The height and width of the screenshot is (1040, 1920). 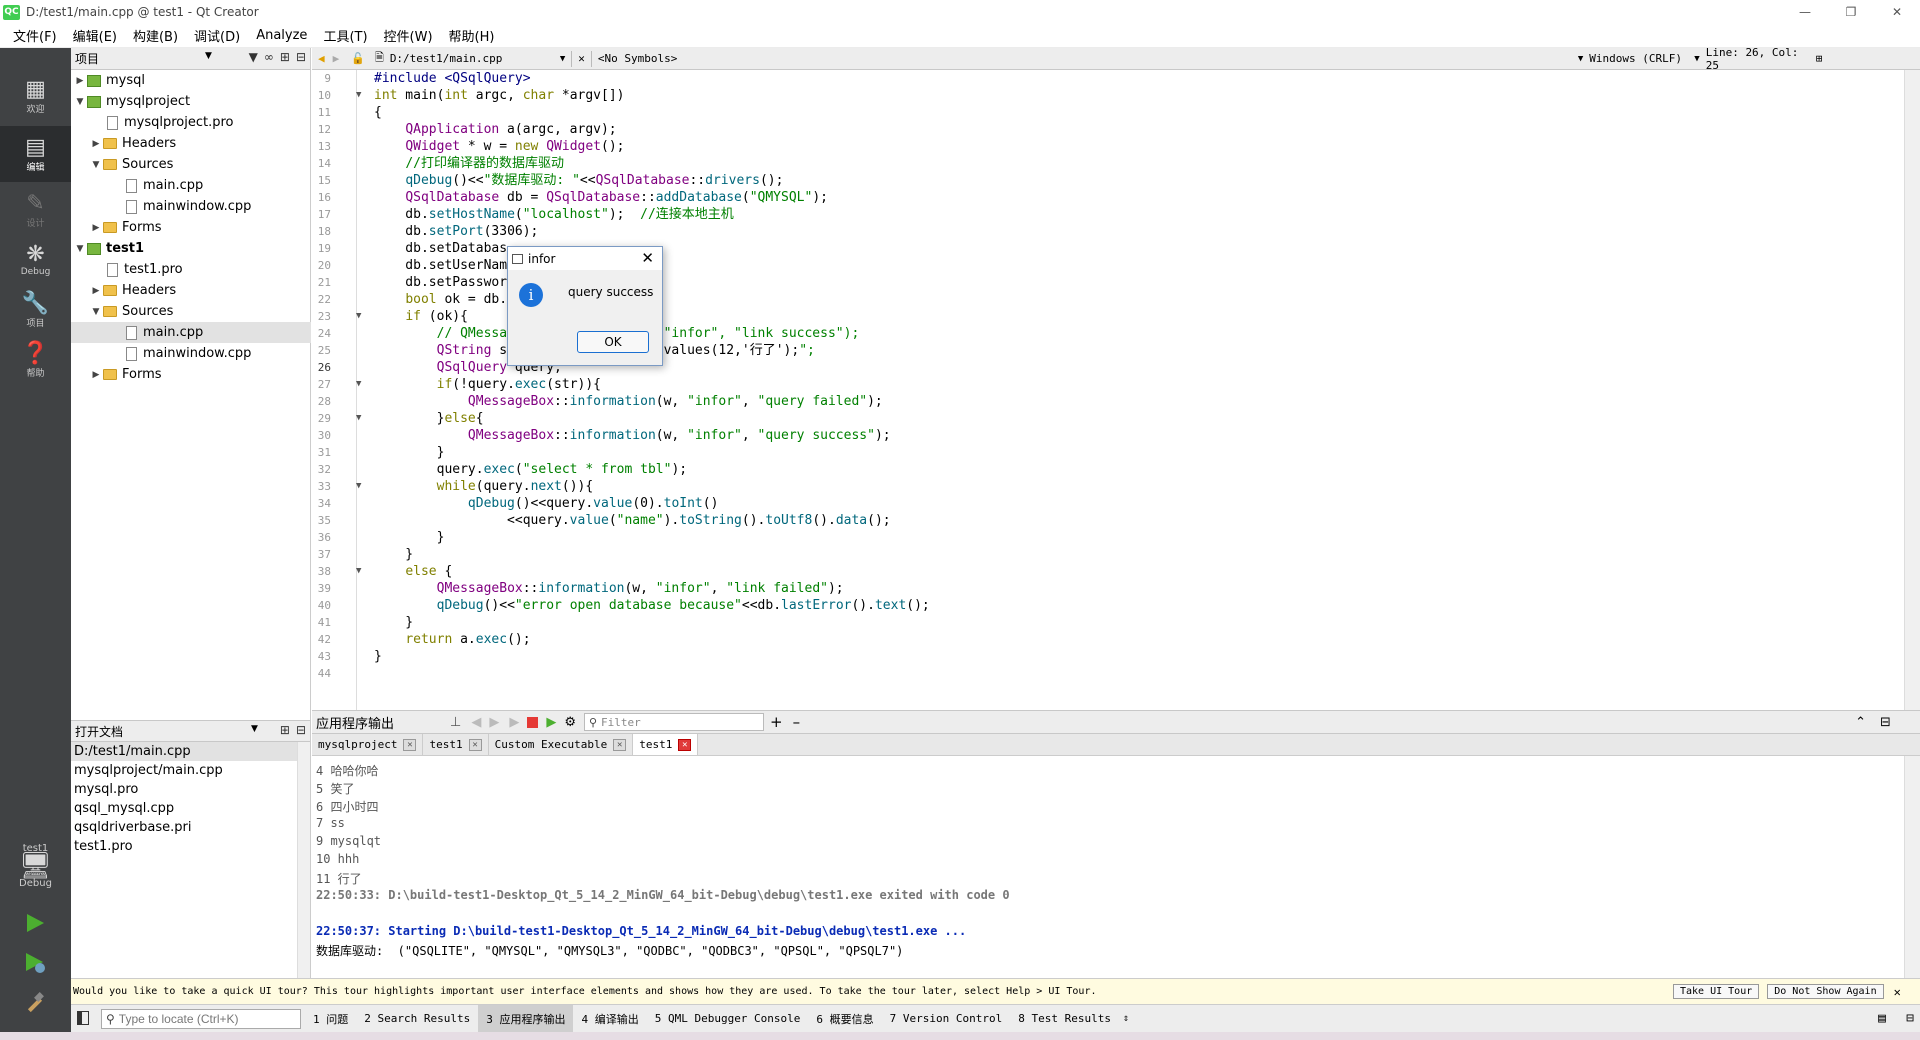 I want to click on status-tab-general-messages: 6 概要信息, so click(x=844, y=1019).